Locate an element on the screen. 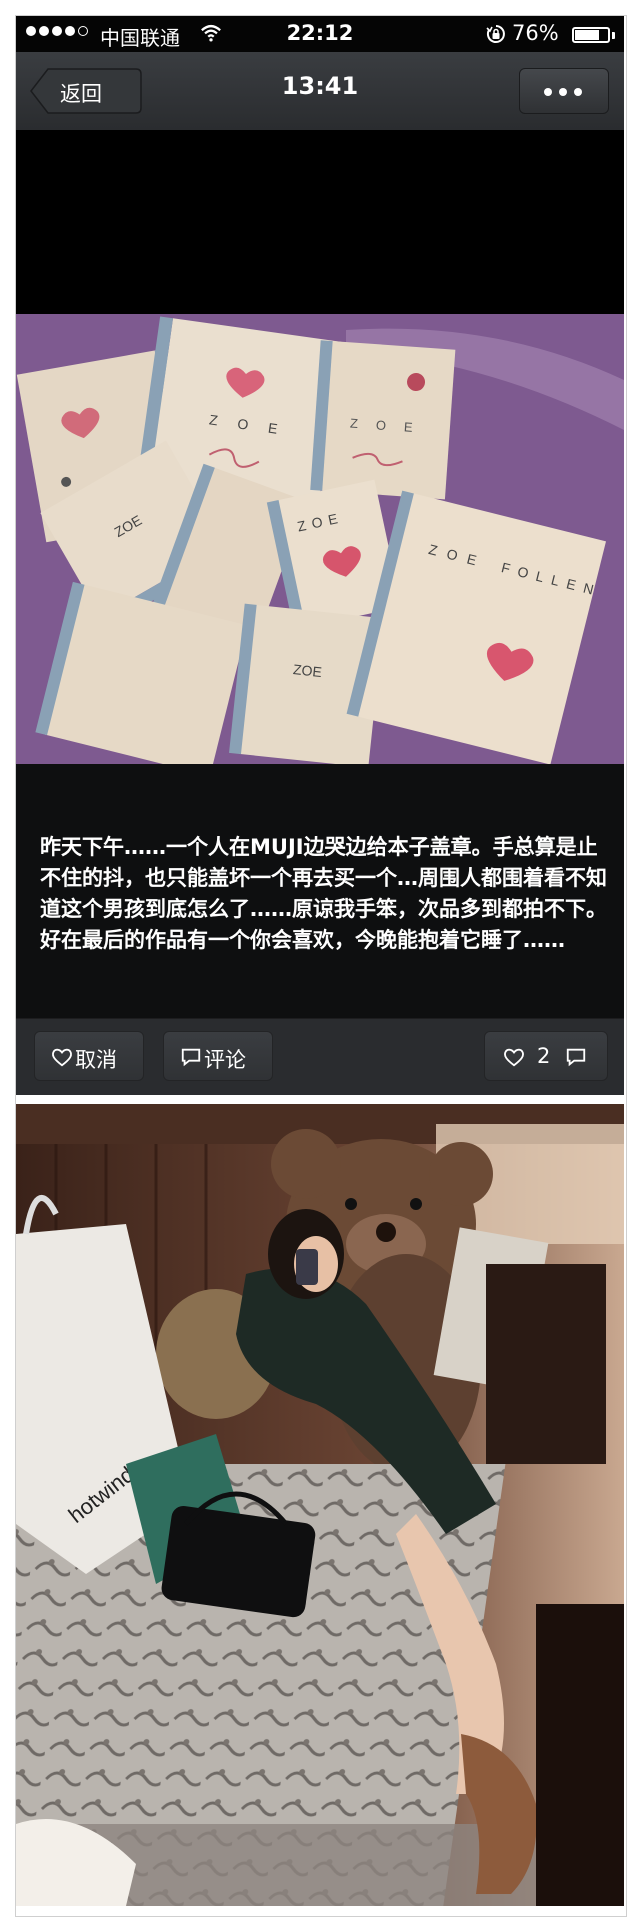 The width and height of the screenshot is (640, 1930). post-action-bar: 取消 评论 2 is located at coordinates (320, 1056).